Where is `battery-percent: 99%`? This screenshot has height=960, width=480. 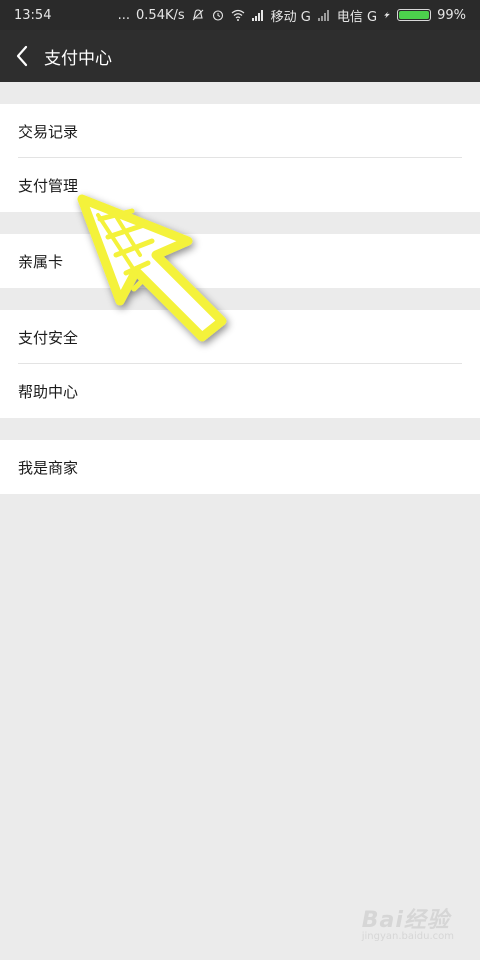
battery-percent: 99% is located at coordinates (451, 15).